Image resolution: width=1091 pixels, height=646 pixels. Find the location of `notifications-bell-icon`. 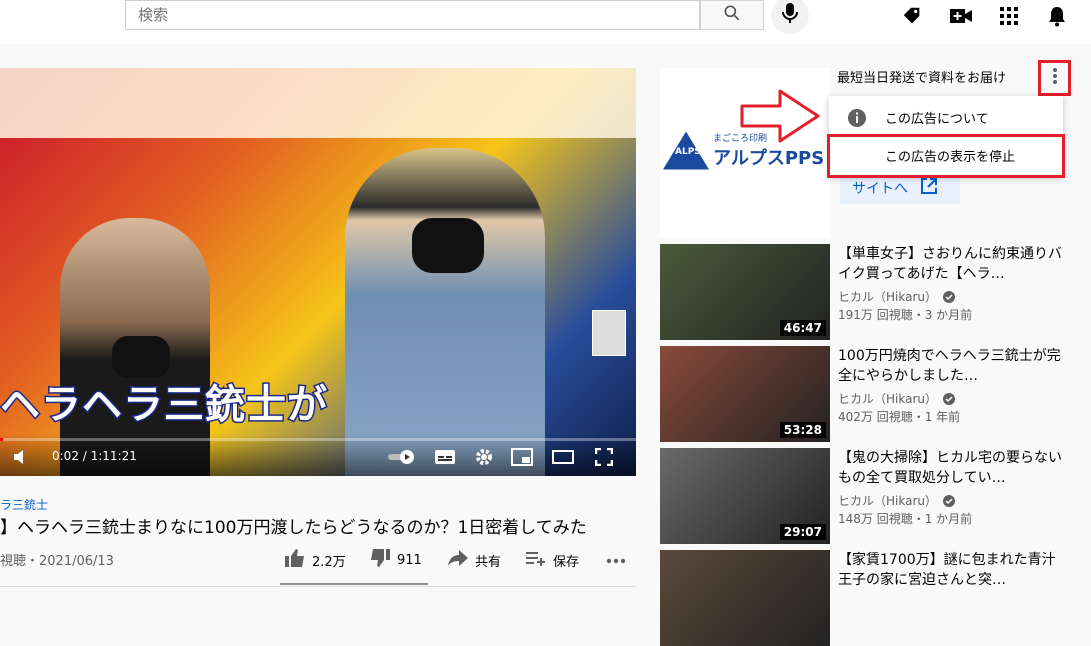

notifications-bell-icon is located at coordinates (1057, 16).